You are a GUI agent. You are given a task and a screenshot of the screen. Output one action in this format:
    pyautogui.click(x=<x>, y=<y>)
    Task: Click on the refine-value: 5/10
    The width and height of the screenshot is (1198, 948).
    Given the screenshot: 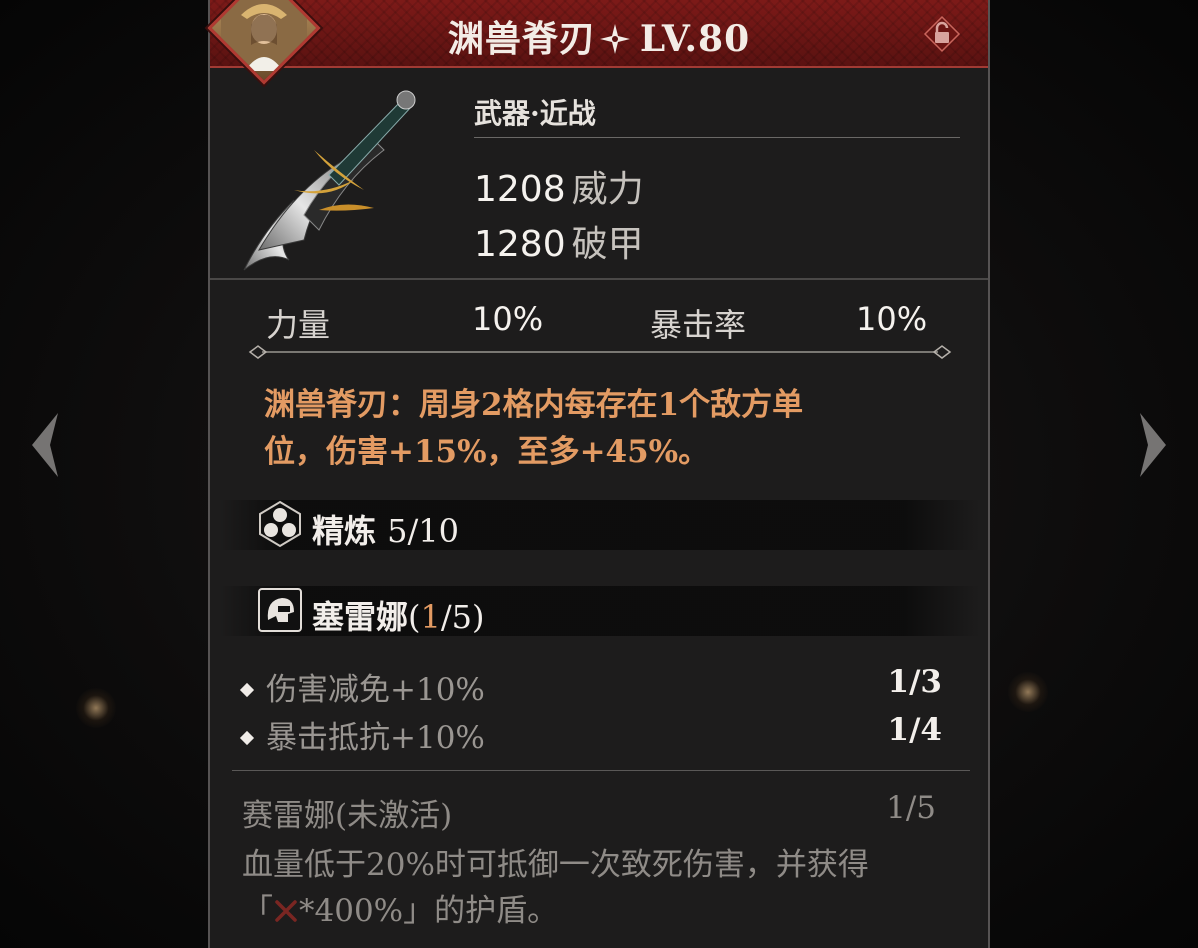 What is the action you would take?
    pyautogui.click(x=423, y=531)
    